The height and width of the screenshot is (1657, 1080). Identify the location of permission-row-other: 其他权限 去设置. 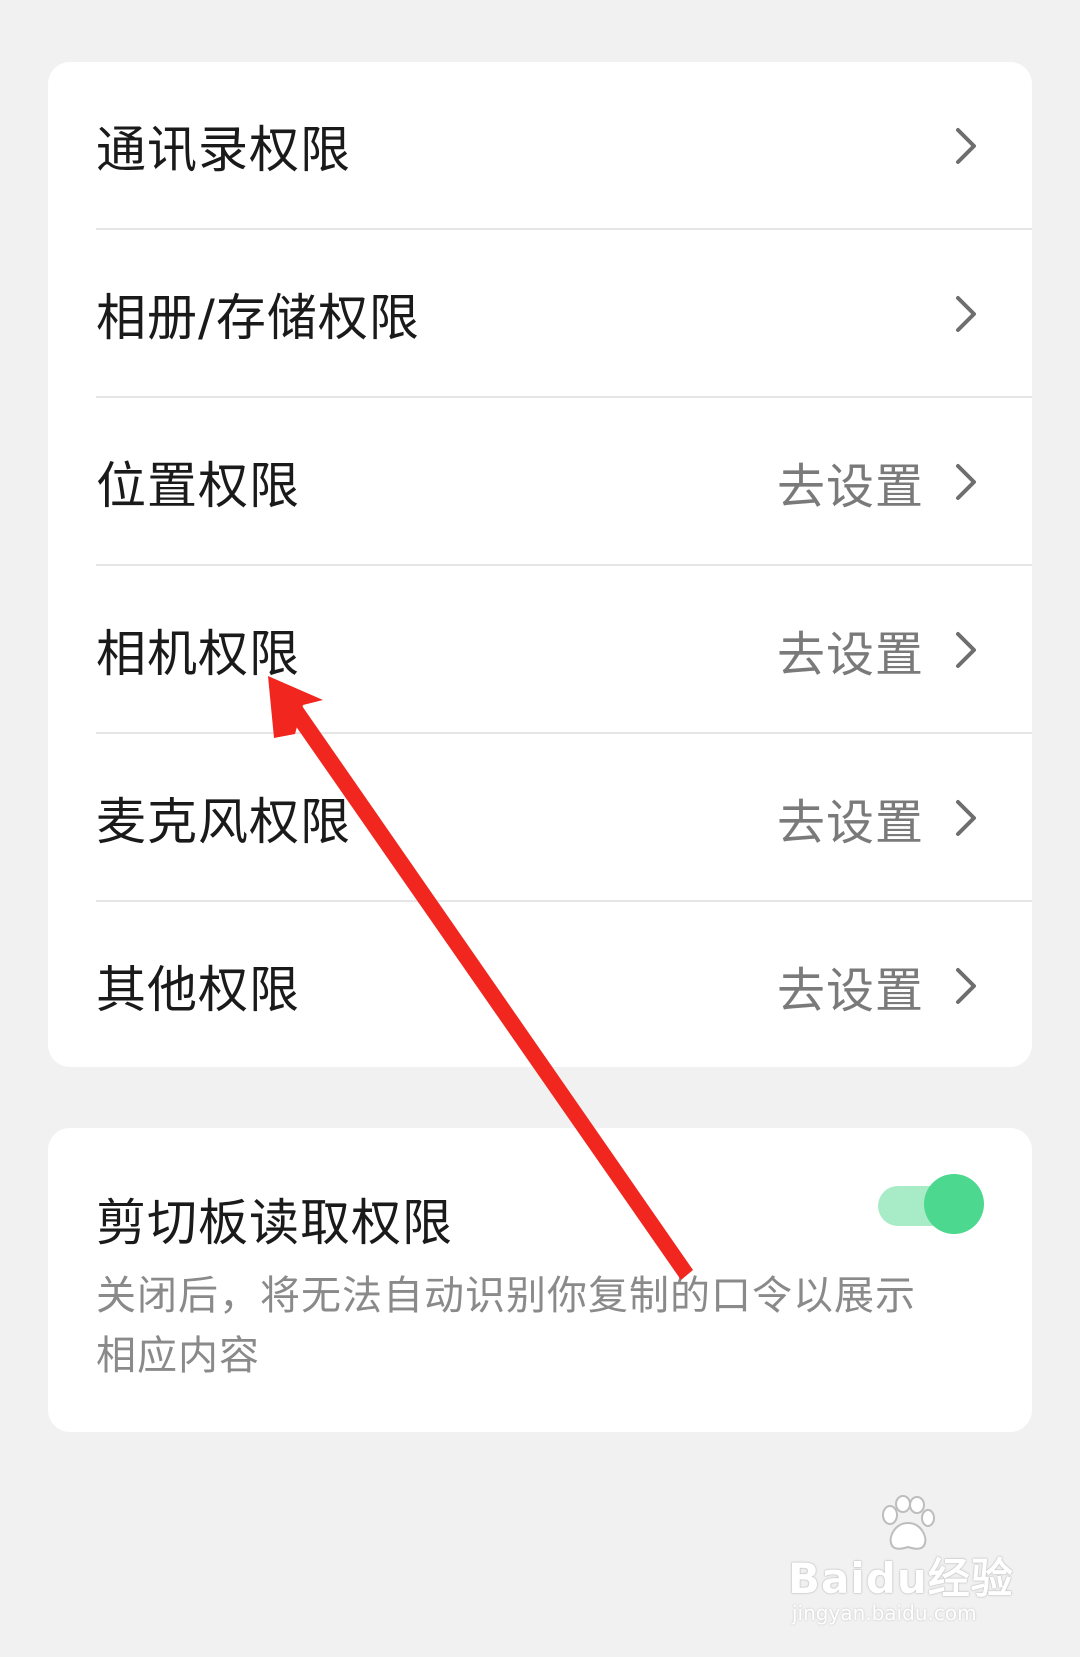
(540, 986).